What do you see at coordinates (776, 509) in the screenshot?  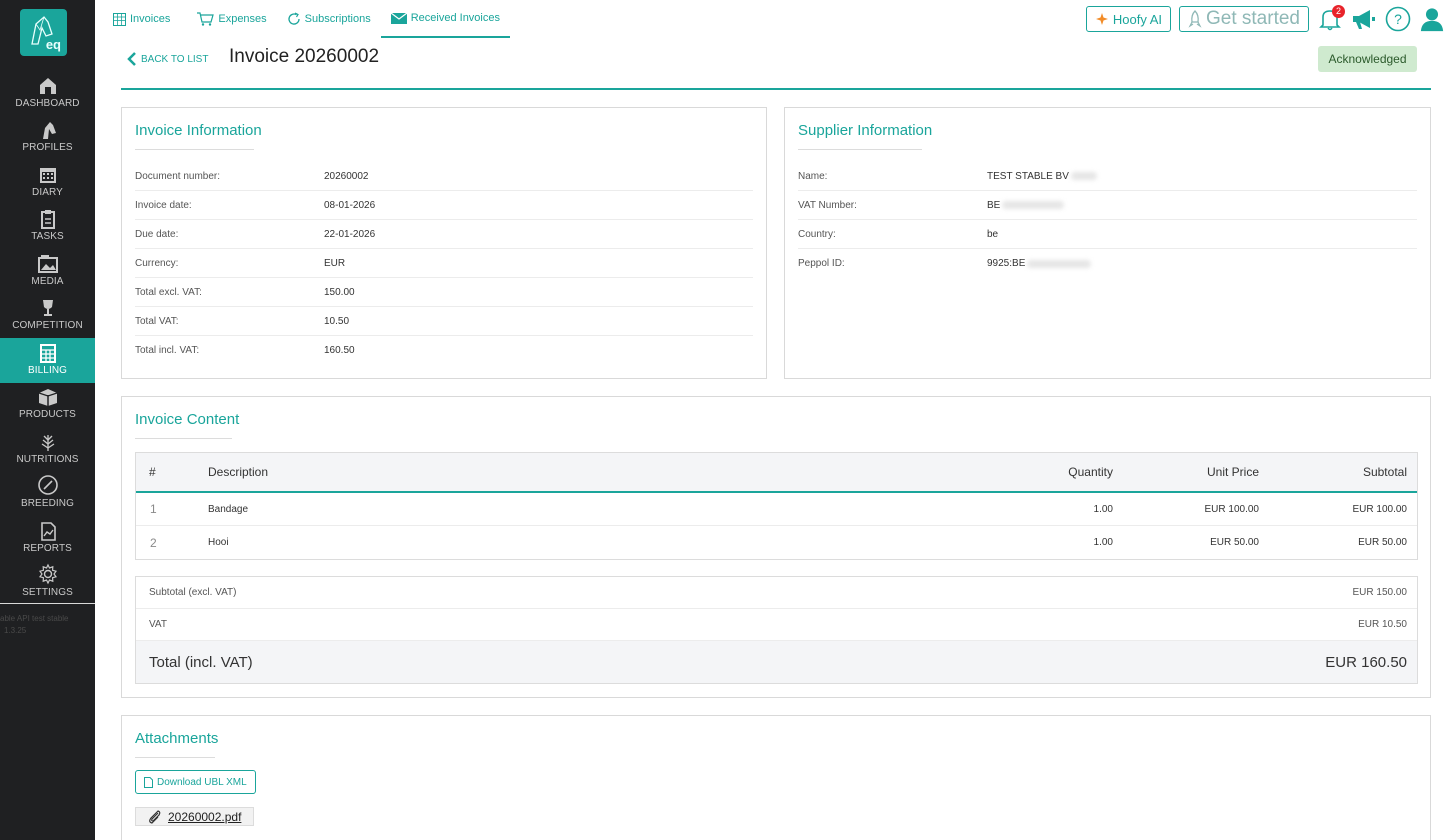 I see `table-row: 1 Bandage 1.00 EUR 100.00 EUR 100.00` at bounding box center [776, 509].